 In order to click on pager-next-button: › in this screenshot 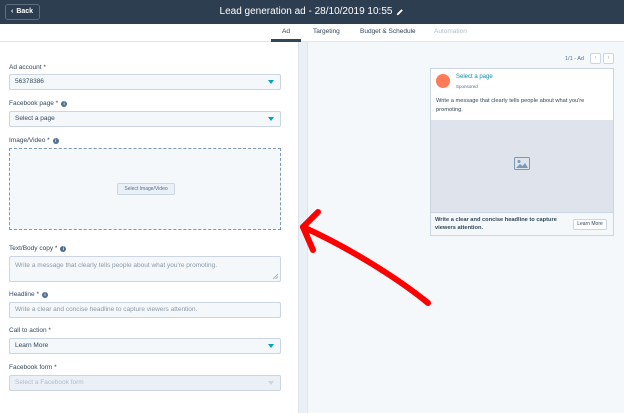, I will do `click(608, 58)`.